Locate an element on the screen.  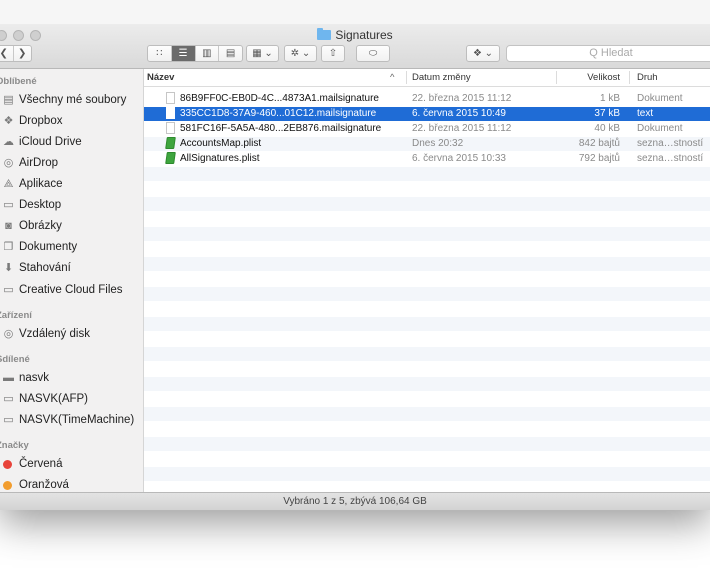
cover-flow-icon: ▤ is located at coordinates (230, 53).